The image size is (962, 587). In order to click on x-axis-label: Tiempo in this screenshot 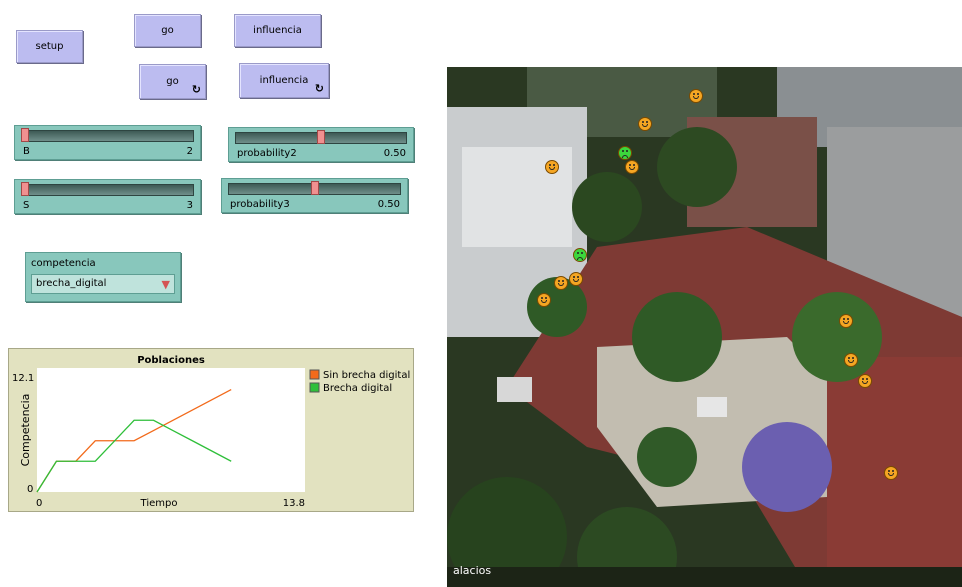, I will do `click(159, 503)`.